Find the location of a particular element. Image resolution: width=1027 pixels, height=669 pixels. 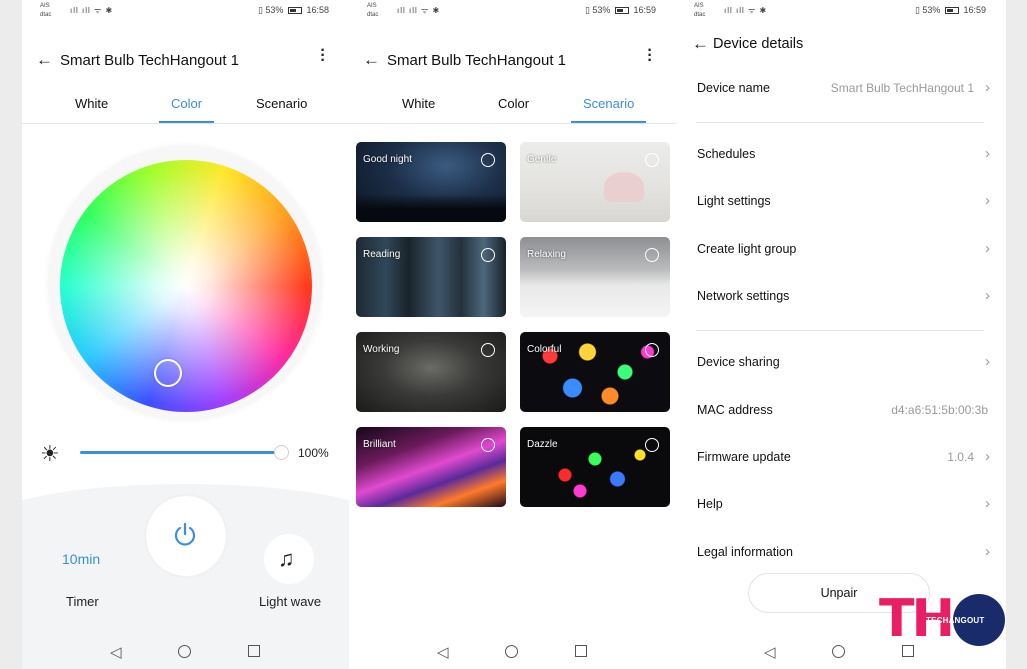

row-label: Light settings is located at coordinates (734, 201).